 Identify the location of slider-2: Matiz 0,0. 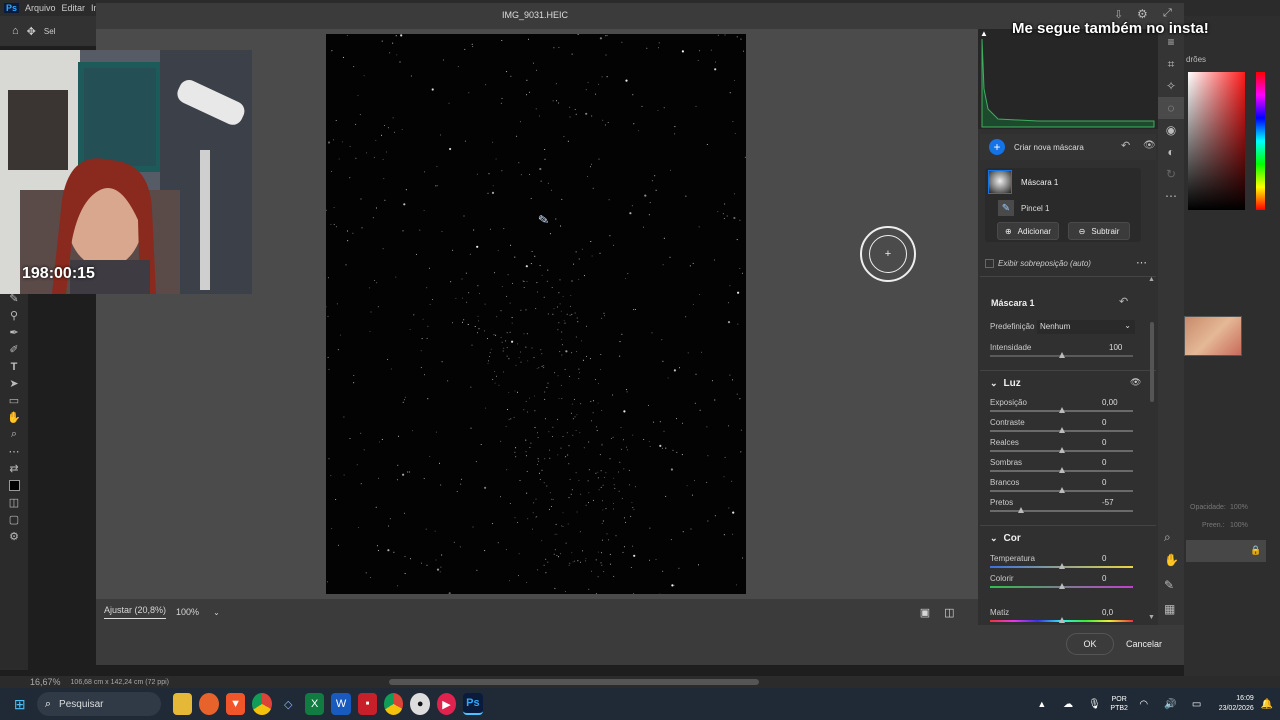
(1062, 618).